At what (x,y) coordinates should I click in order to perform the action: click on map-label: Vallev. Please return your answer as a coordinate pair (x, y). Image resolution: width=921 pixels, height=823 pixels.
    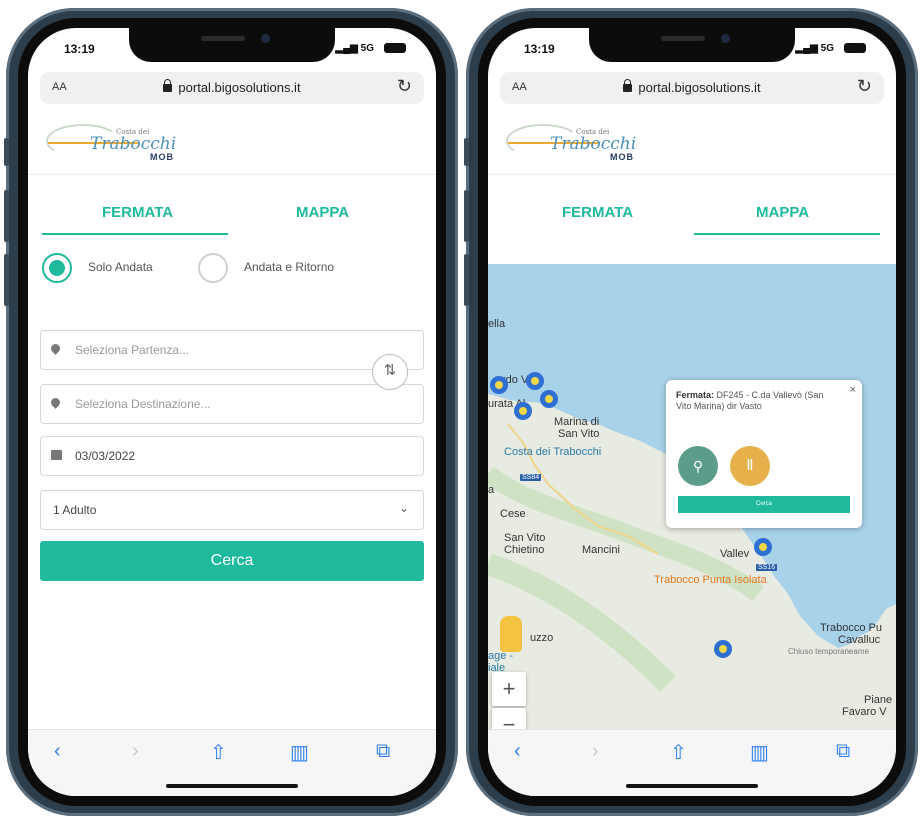
    Looking at the image, I should click on (735, 554).